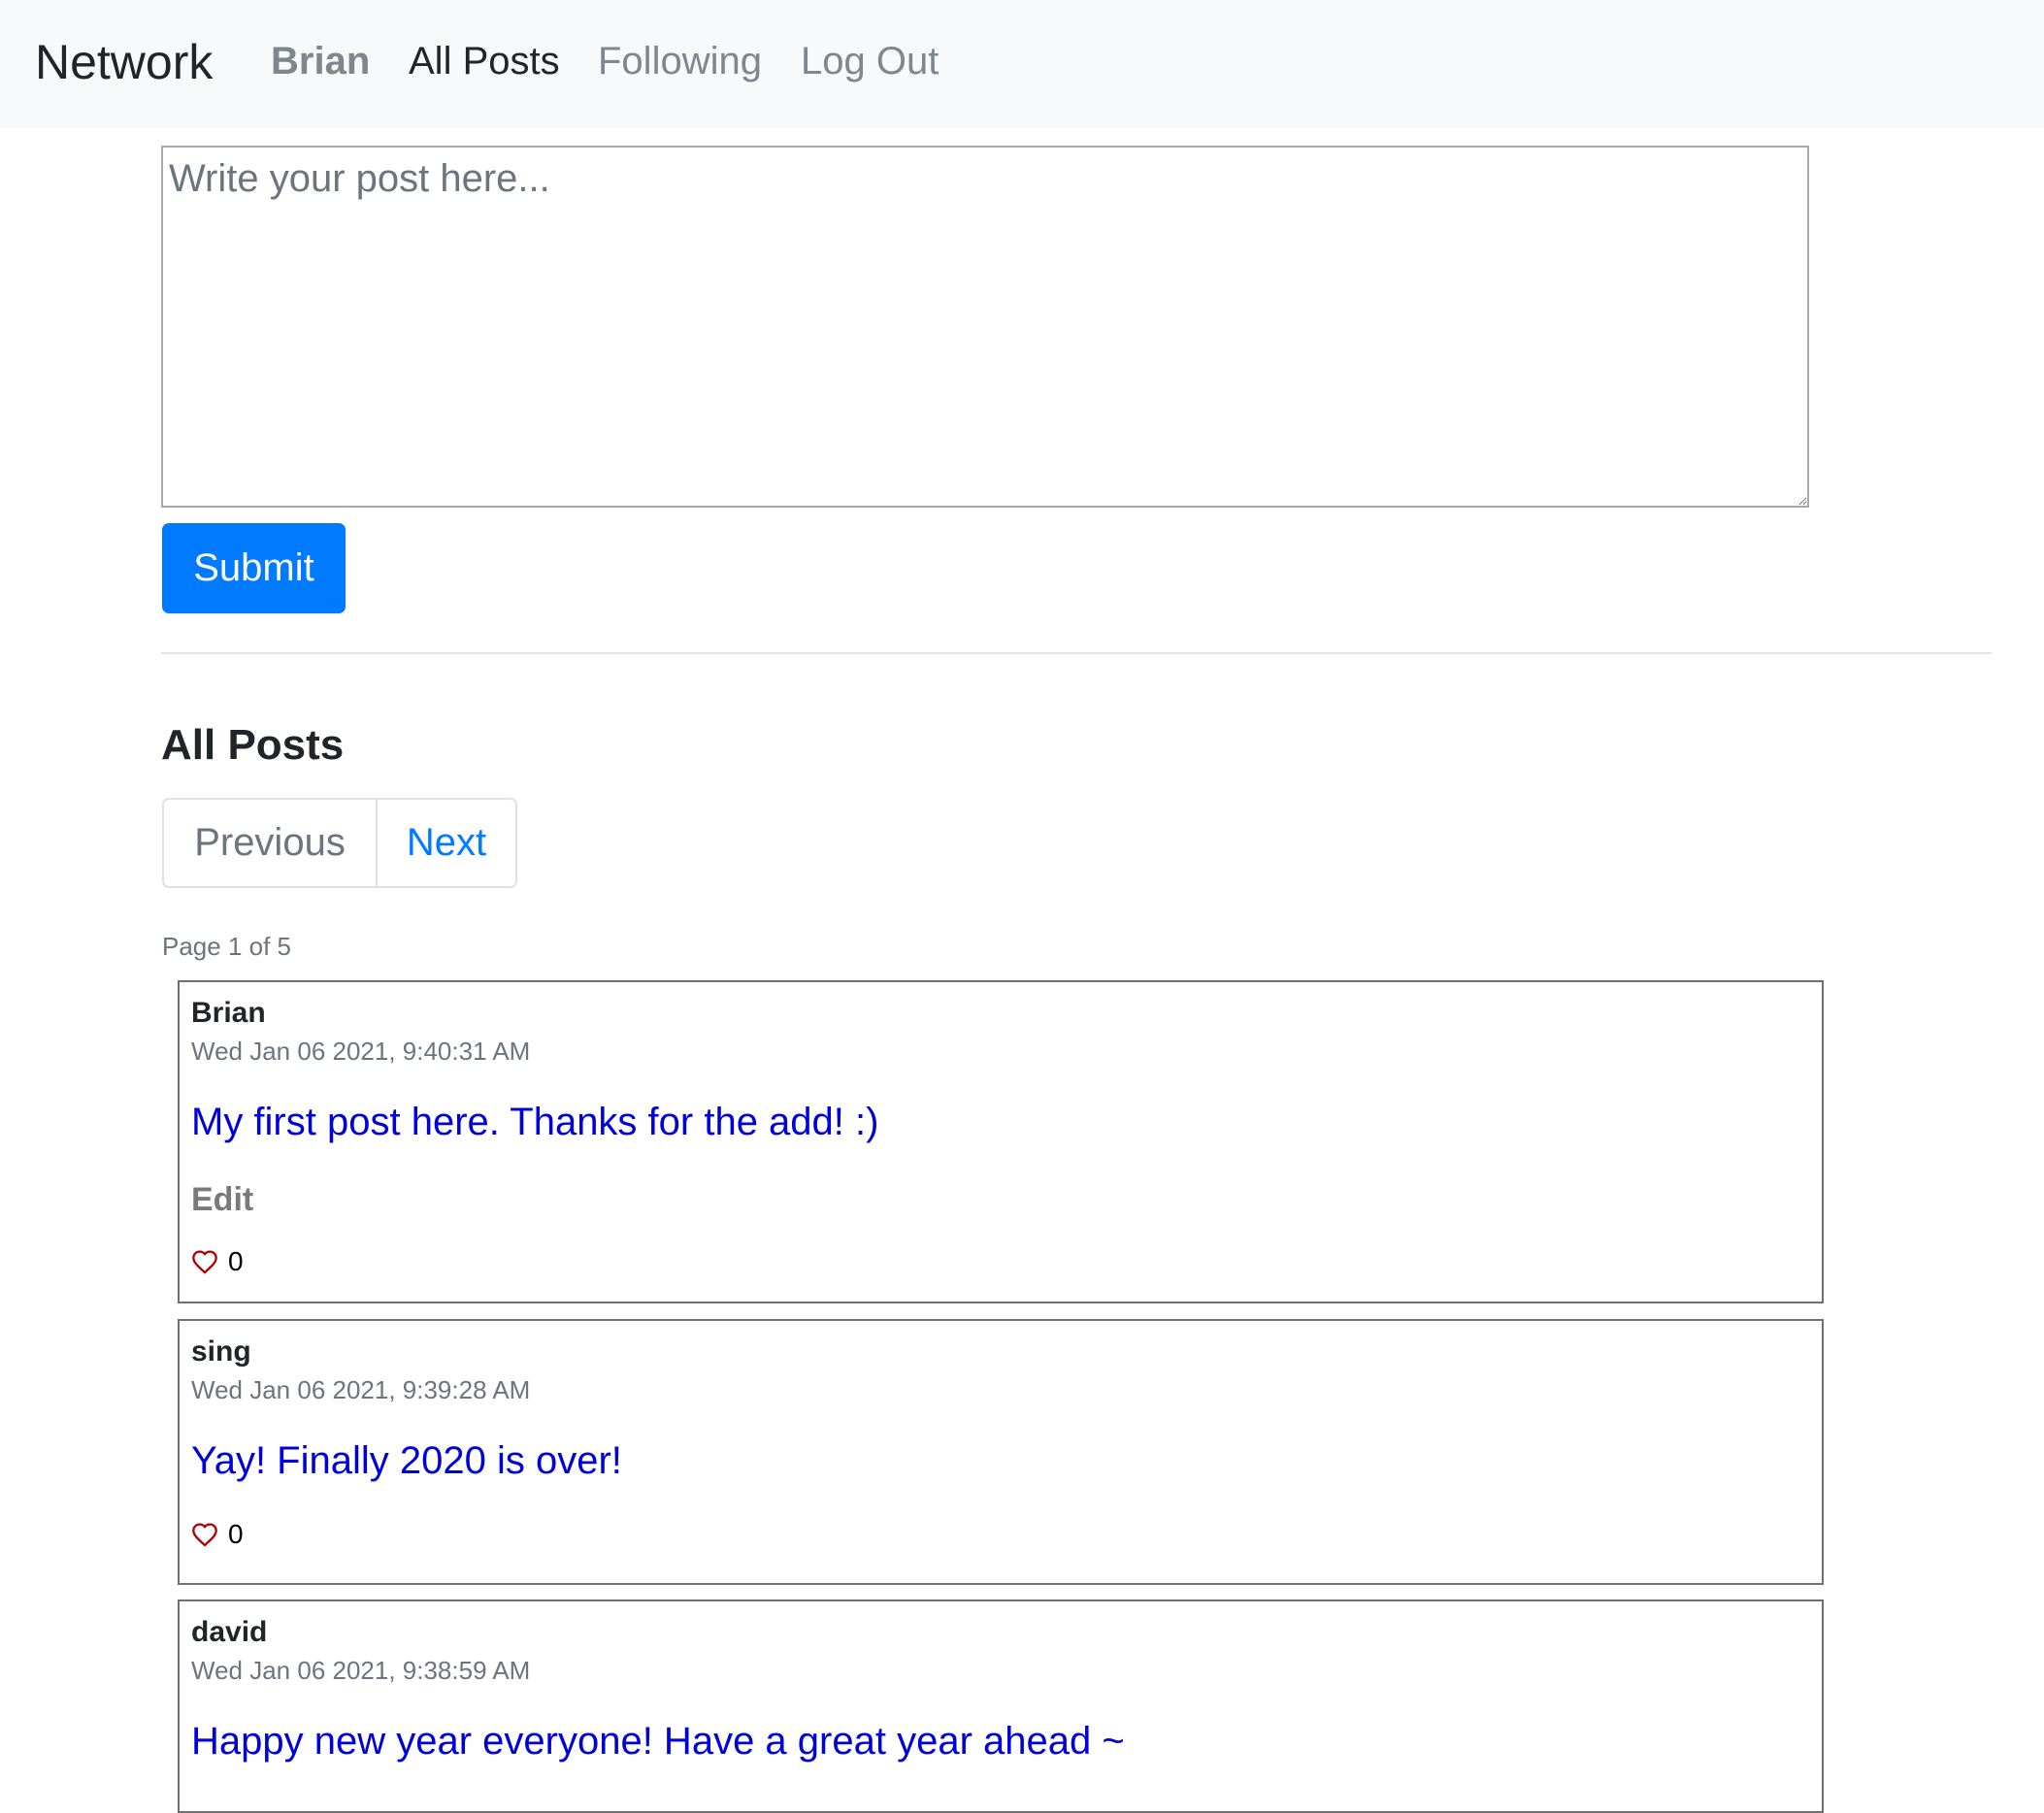  What do you see at coordinates (228, 1013) in the screenshot?
I see `post-author: Brian` at bounding box center [228, 1013].